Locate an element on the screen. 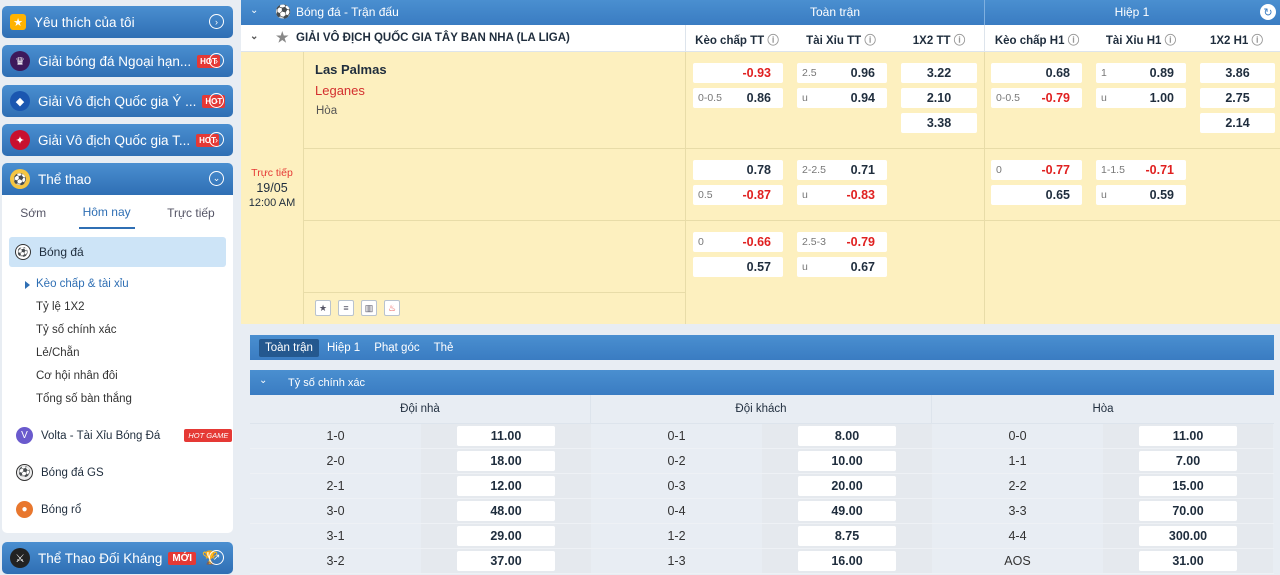 Image resolution: width=1280 pixels, height=575 pixels. odds-button: 31.00 is located at coordinates (1188, 561).